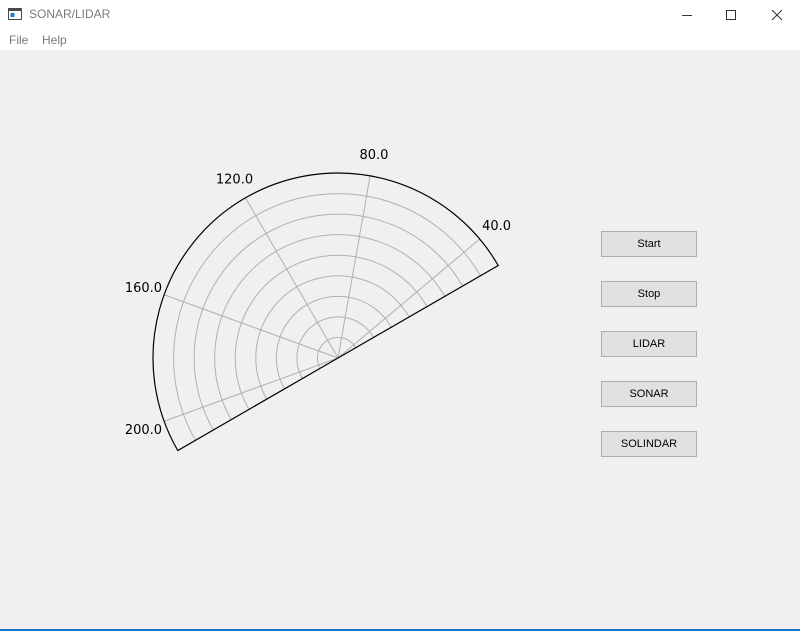 The width and height of the screenshot is (800, 631). I want to click on lidar-button: LIDAR, so click(649, 344).